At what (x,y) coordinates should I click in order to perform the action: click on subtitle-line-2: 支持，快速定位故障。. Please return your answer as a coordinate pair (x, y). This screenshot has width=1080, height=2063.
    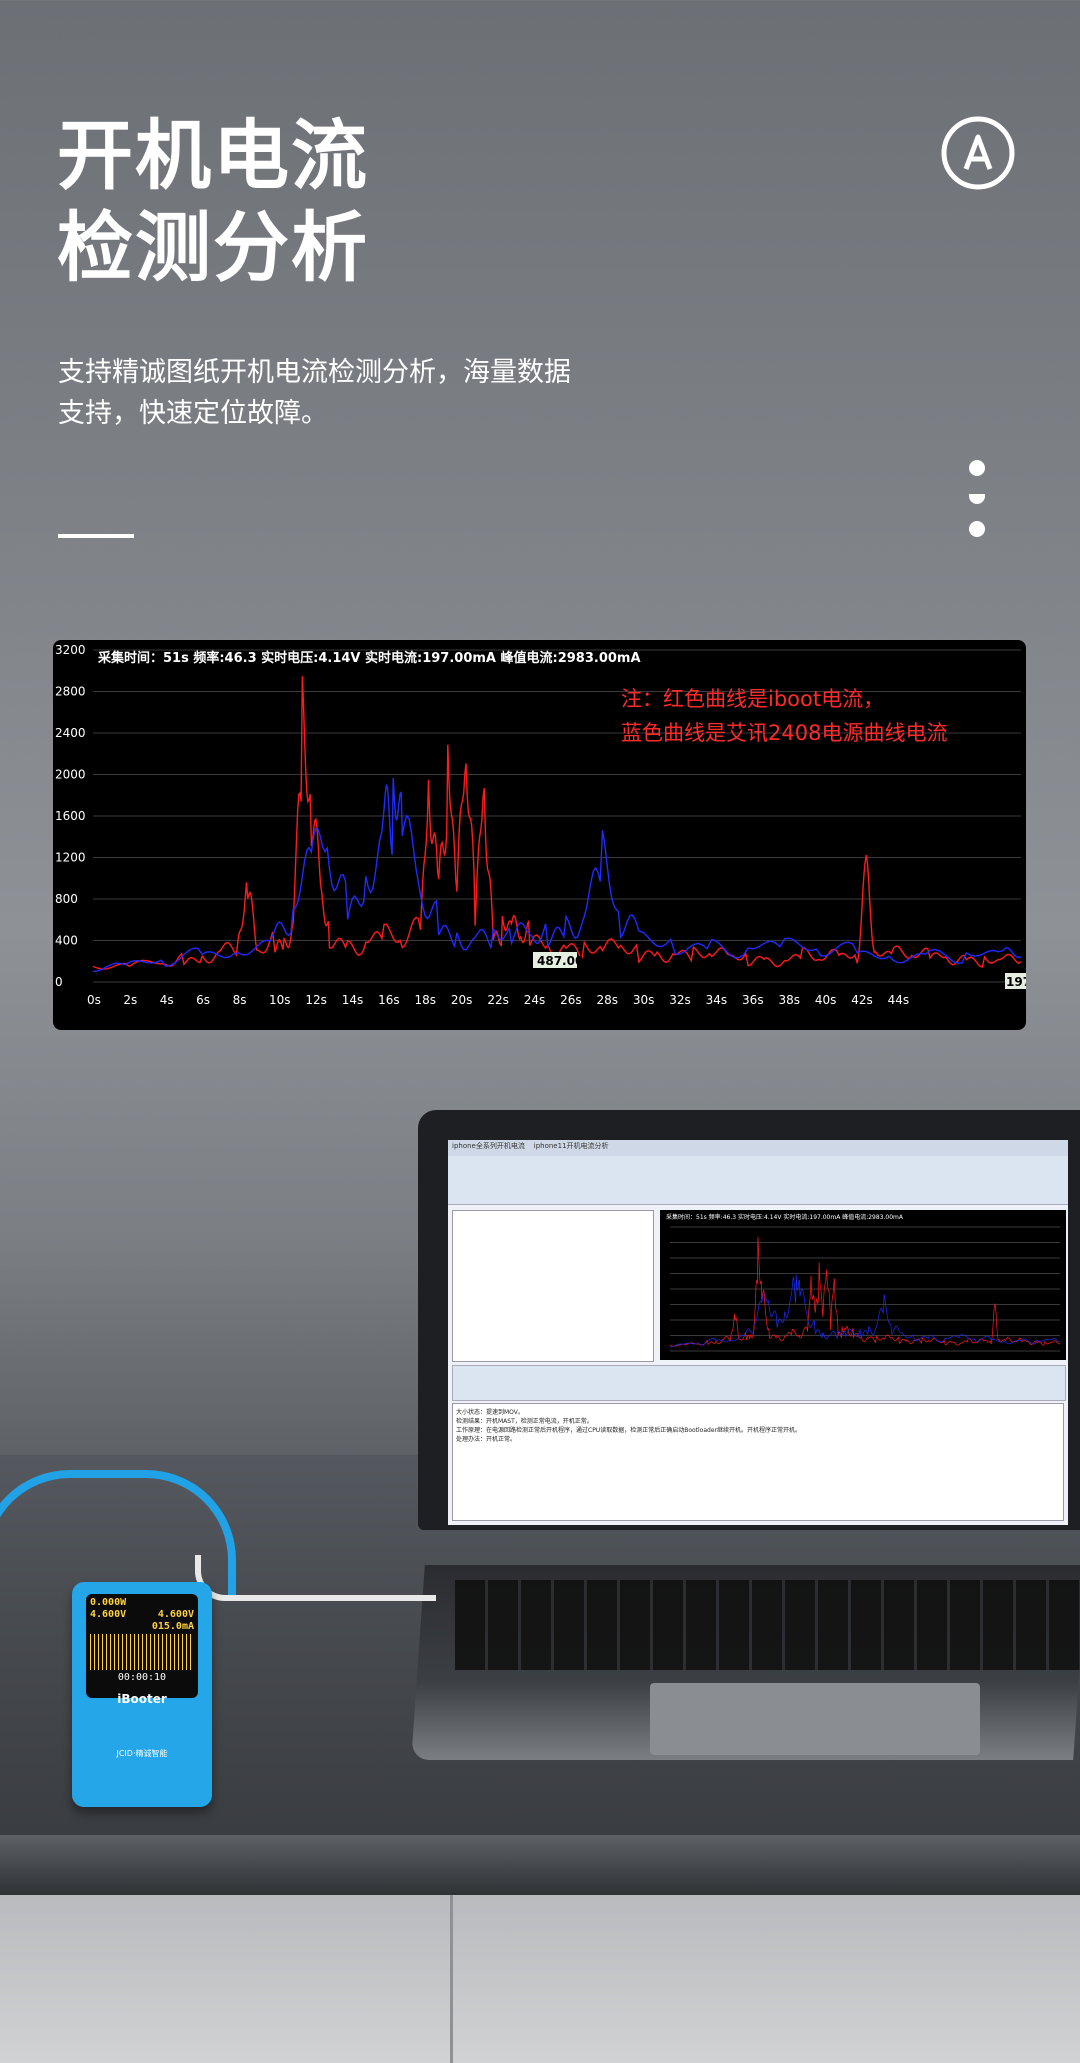
    Looking at the image, I should click on (193, 413).